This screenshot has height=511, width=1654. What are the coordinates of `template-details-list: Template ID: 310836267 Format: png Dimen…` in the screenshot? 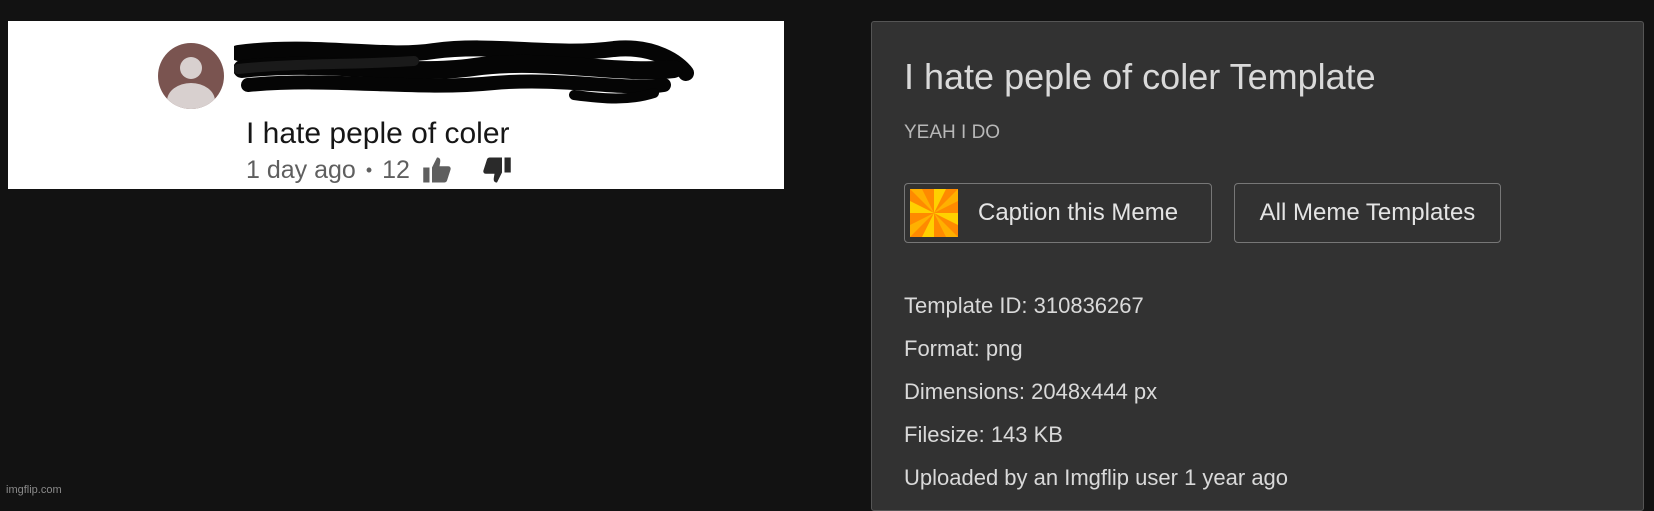 It's located at (1096, 391).